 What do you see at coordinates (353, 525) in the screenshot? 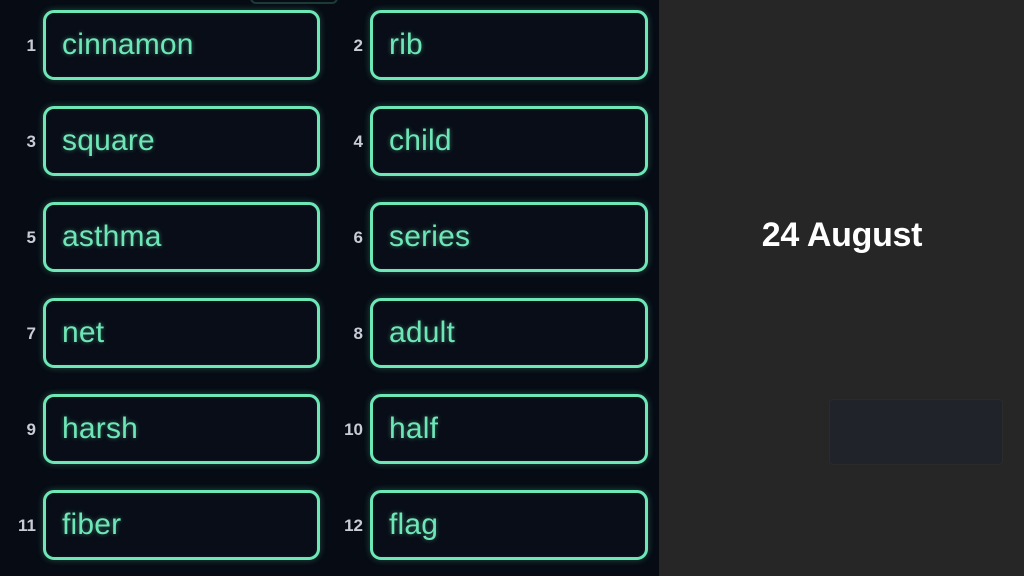
I see `item-number: 12` at bounding box center [353, 525].